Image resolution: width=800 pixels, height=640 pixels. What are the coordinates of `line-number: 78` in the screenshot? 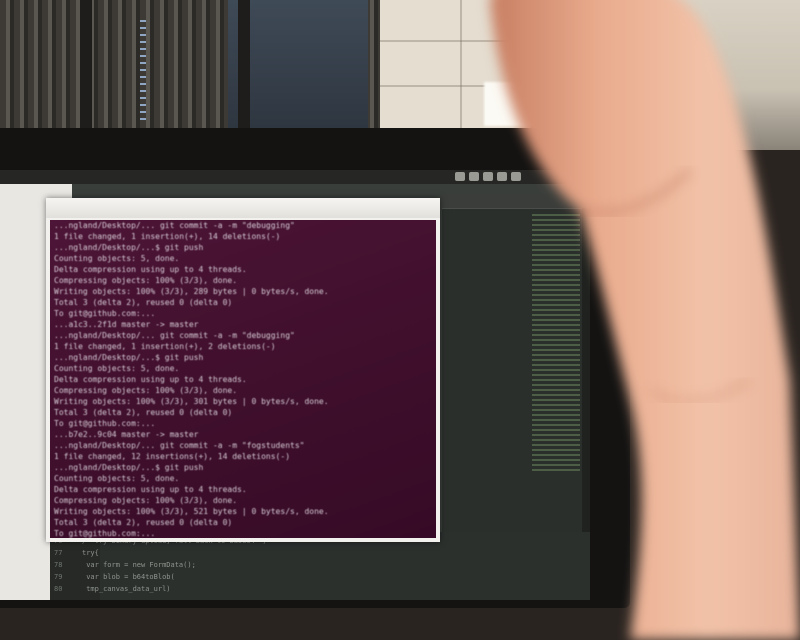 It's located at (58, 565).